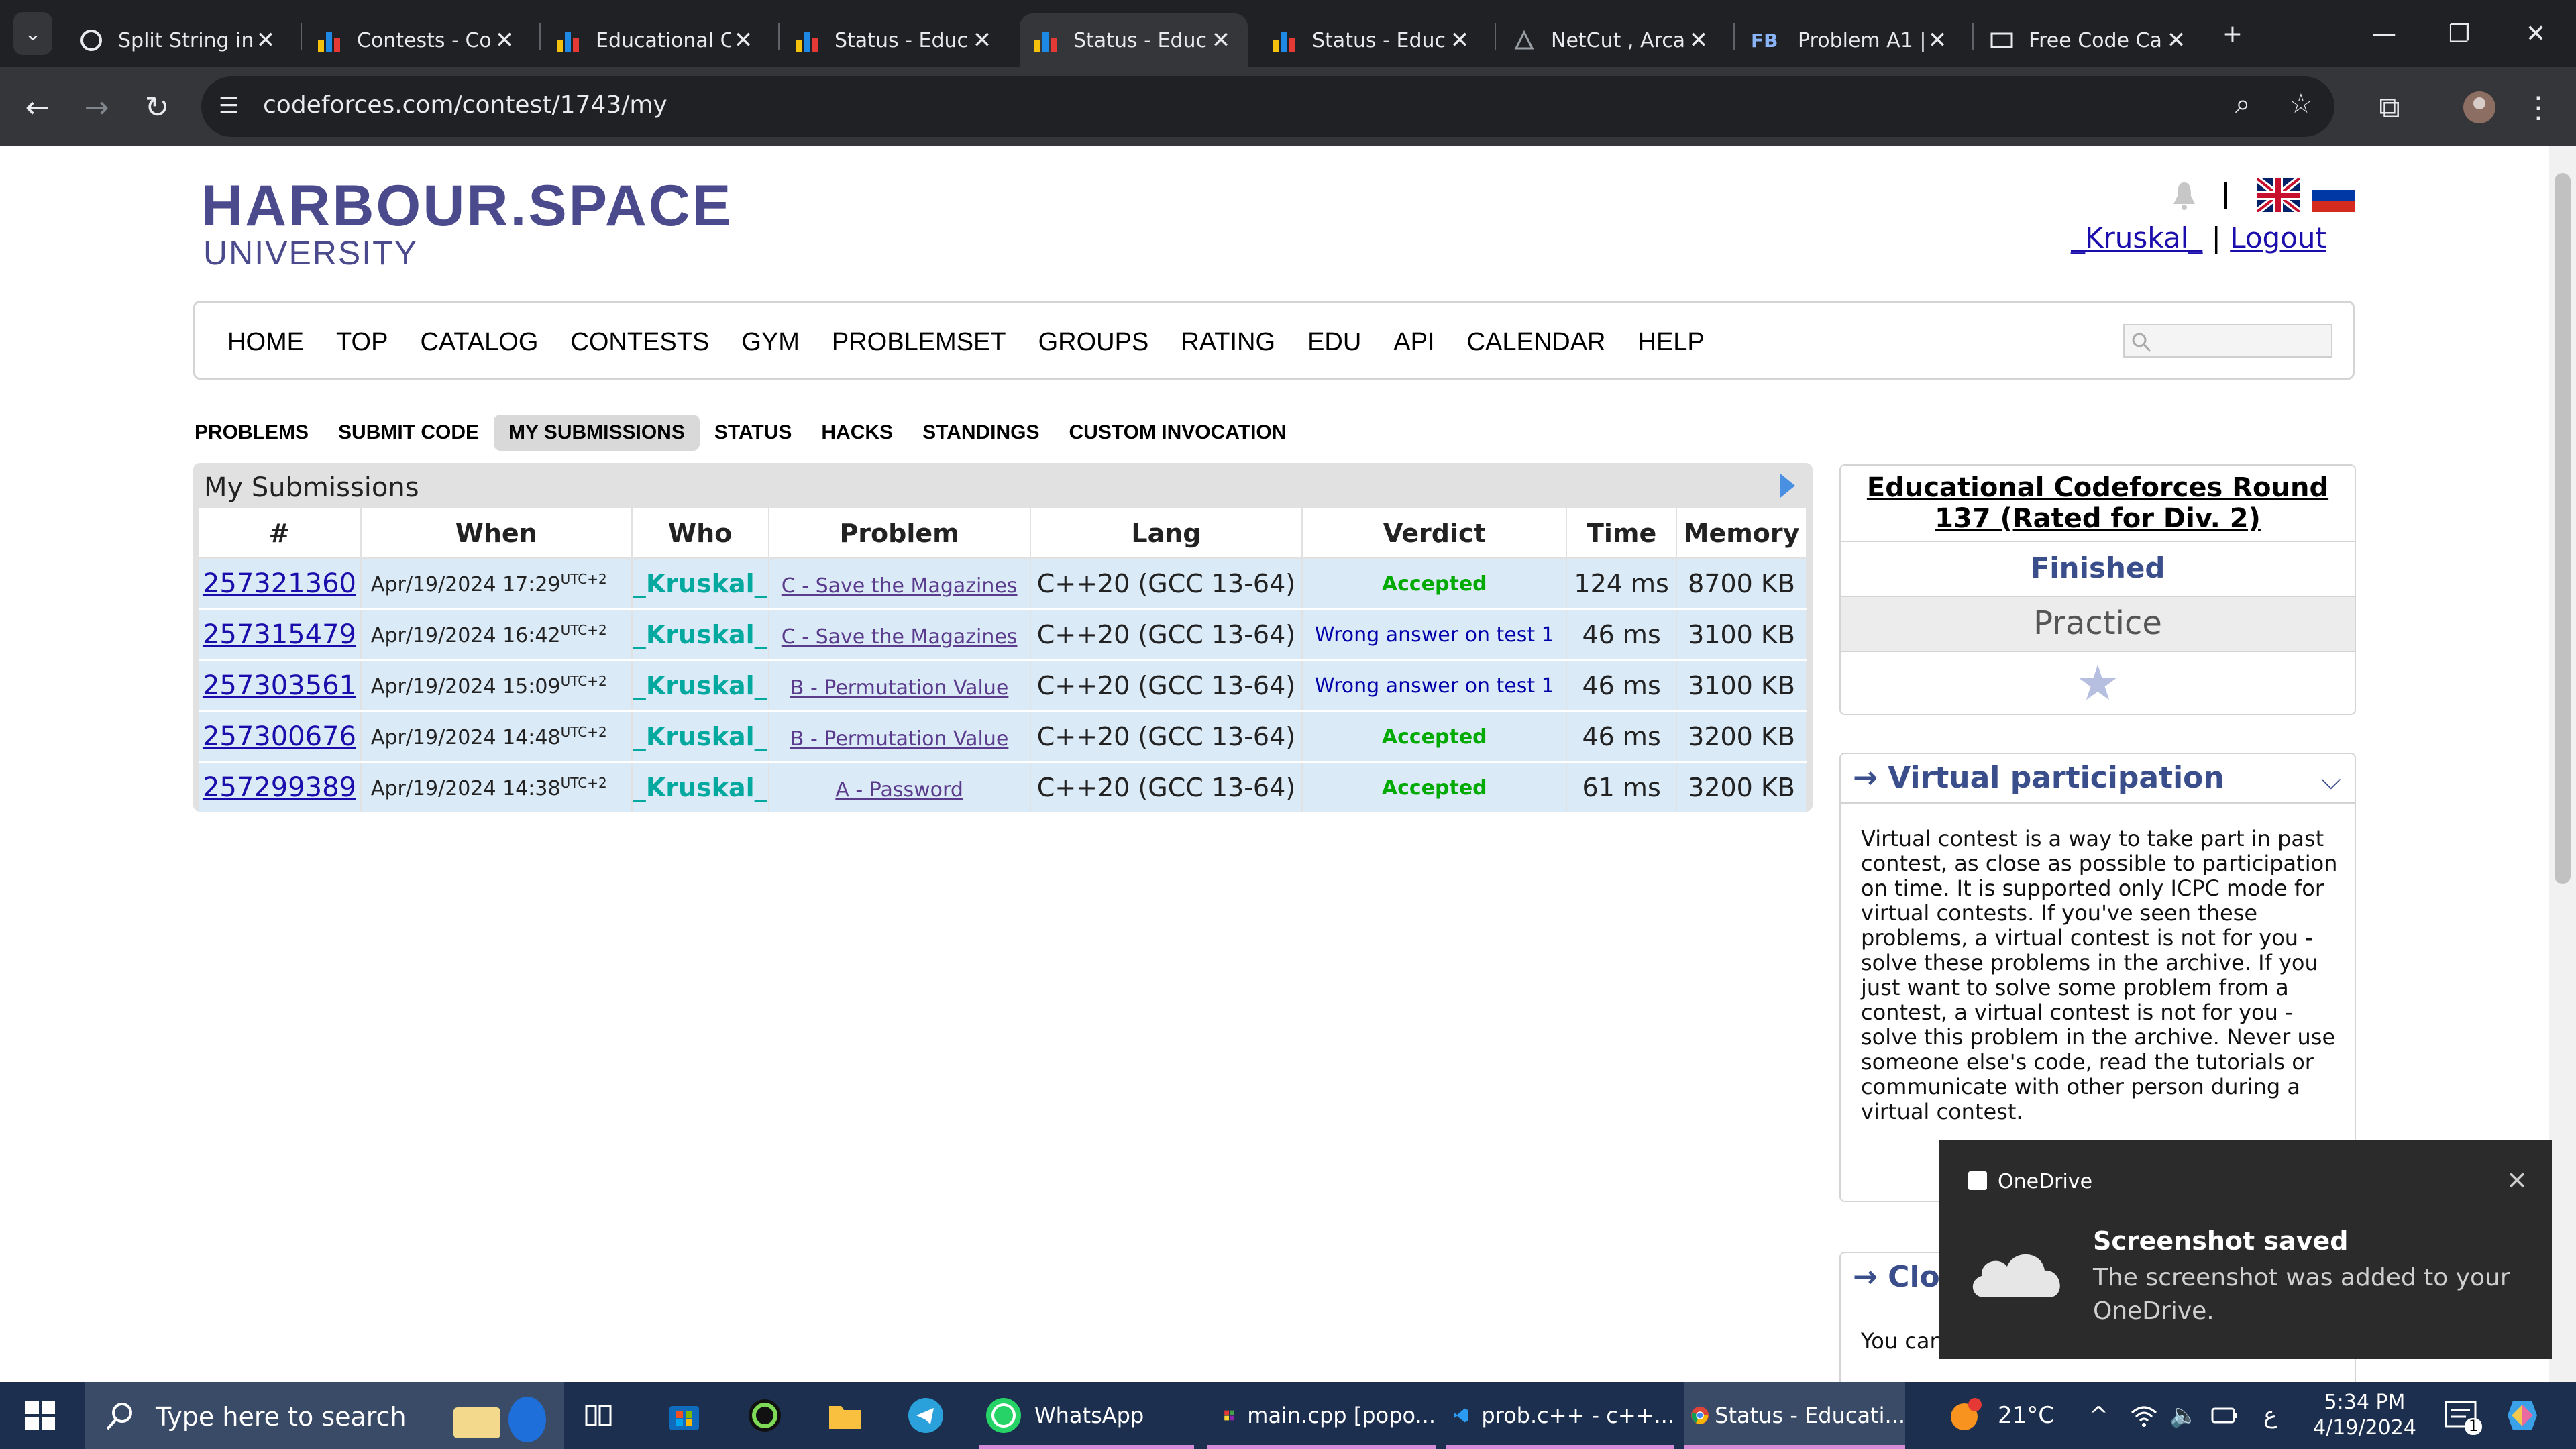 The image size is (2576, 1449). I want to click on submission-id-link: 257300676, so click(279, 736).